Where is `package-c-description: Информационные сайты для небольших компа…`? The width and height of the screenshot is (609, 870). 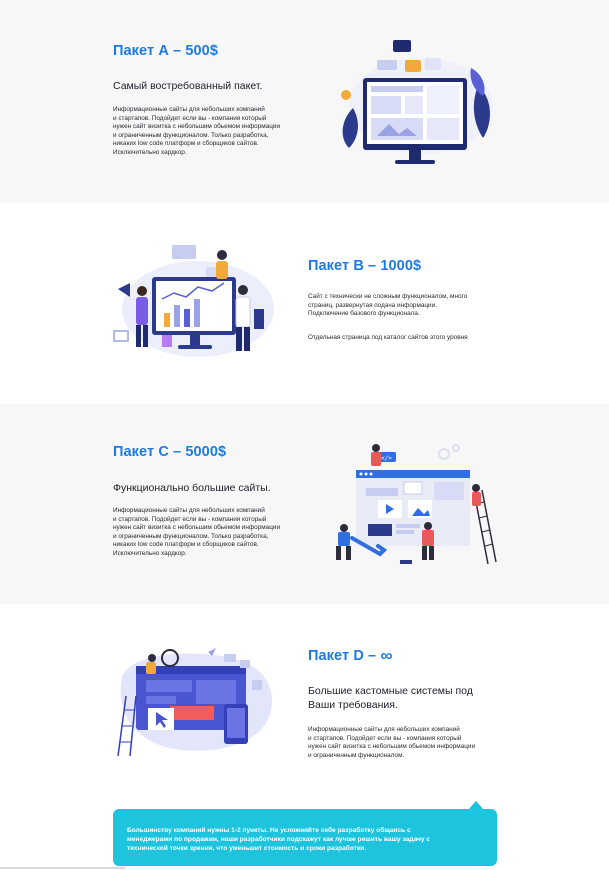
package-c-description: Информационные сайты для небольших компа… is located at coordinates (197, 532).